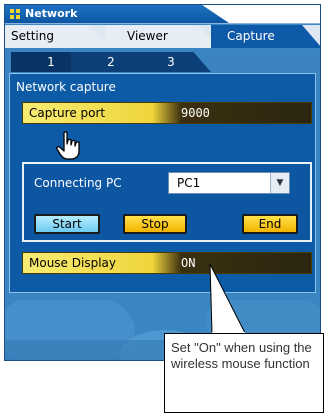 The image size is (329, 416). What do you see at coordinates (67, 113) in the screenshot?
I see `capture-port-label: Capture port` at bounding box center [67, 113].